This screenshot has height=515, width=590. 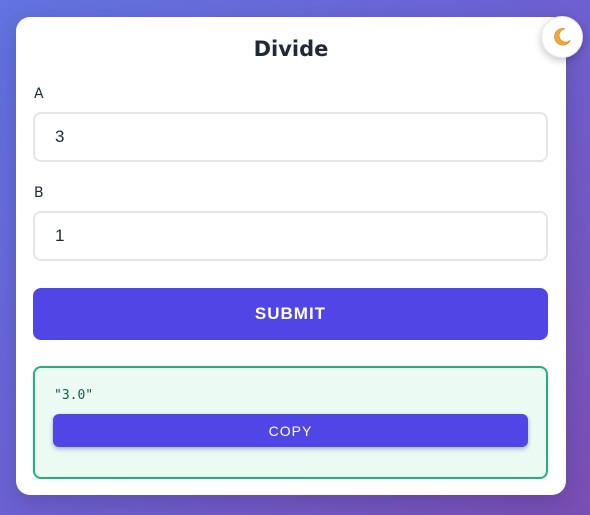 What do you see at coordinates (290, 314) in the screenshot?
I see `submit-button: SUBMIT` at bounding box center [290, 314].